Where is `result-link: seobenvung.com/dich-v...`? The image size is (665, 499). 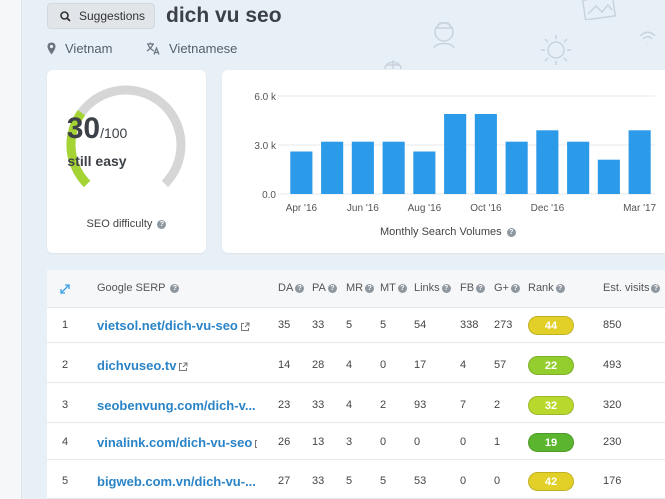
result-link: seobenvung.com/dich-v... is located at coordinates (176, 405).